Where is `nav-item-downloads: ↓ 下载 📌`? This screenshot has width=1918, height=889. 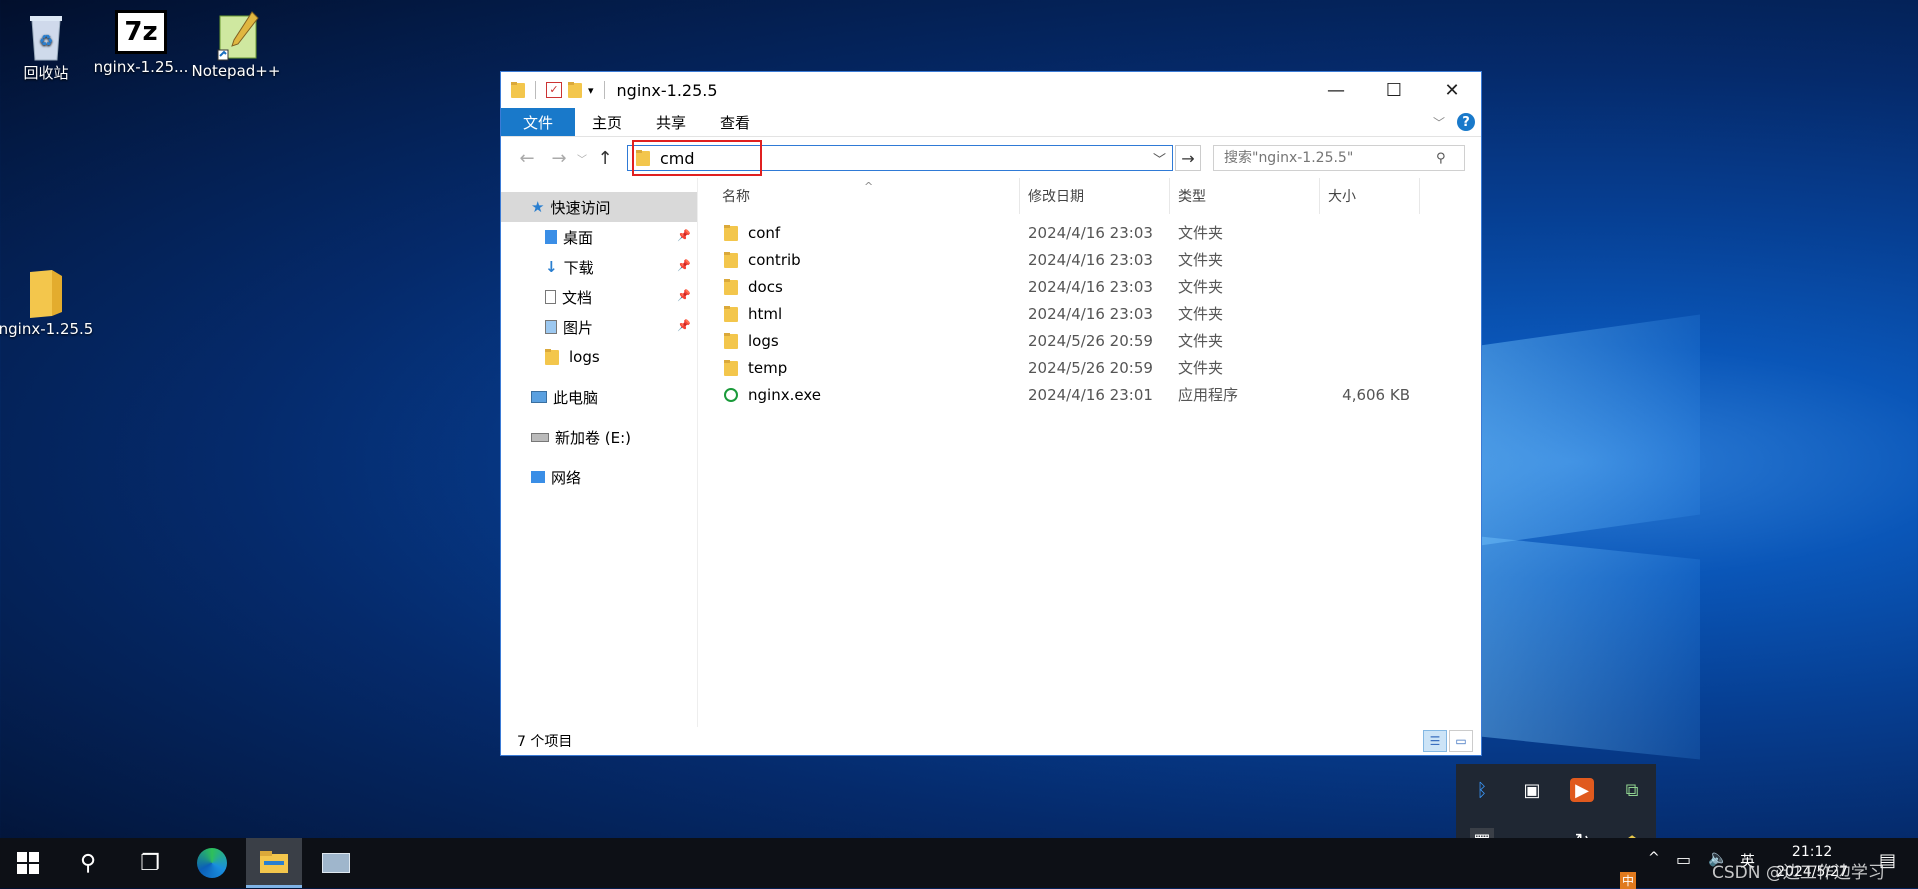 nav-item-downloads: ↓ 下载 📌 is located at coordinates (599, 267).